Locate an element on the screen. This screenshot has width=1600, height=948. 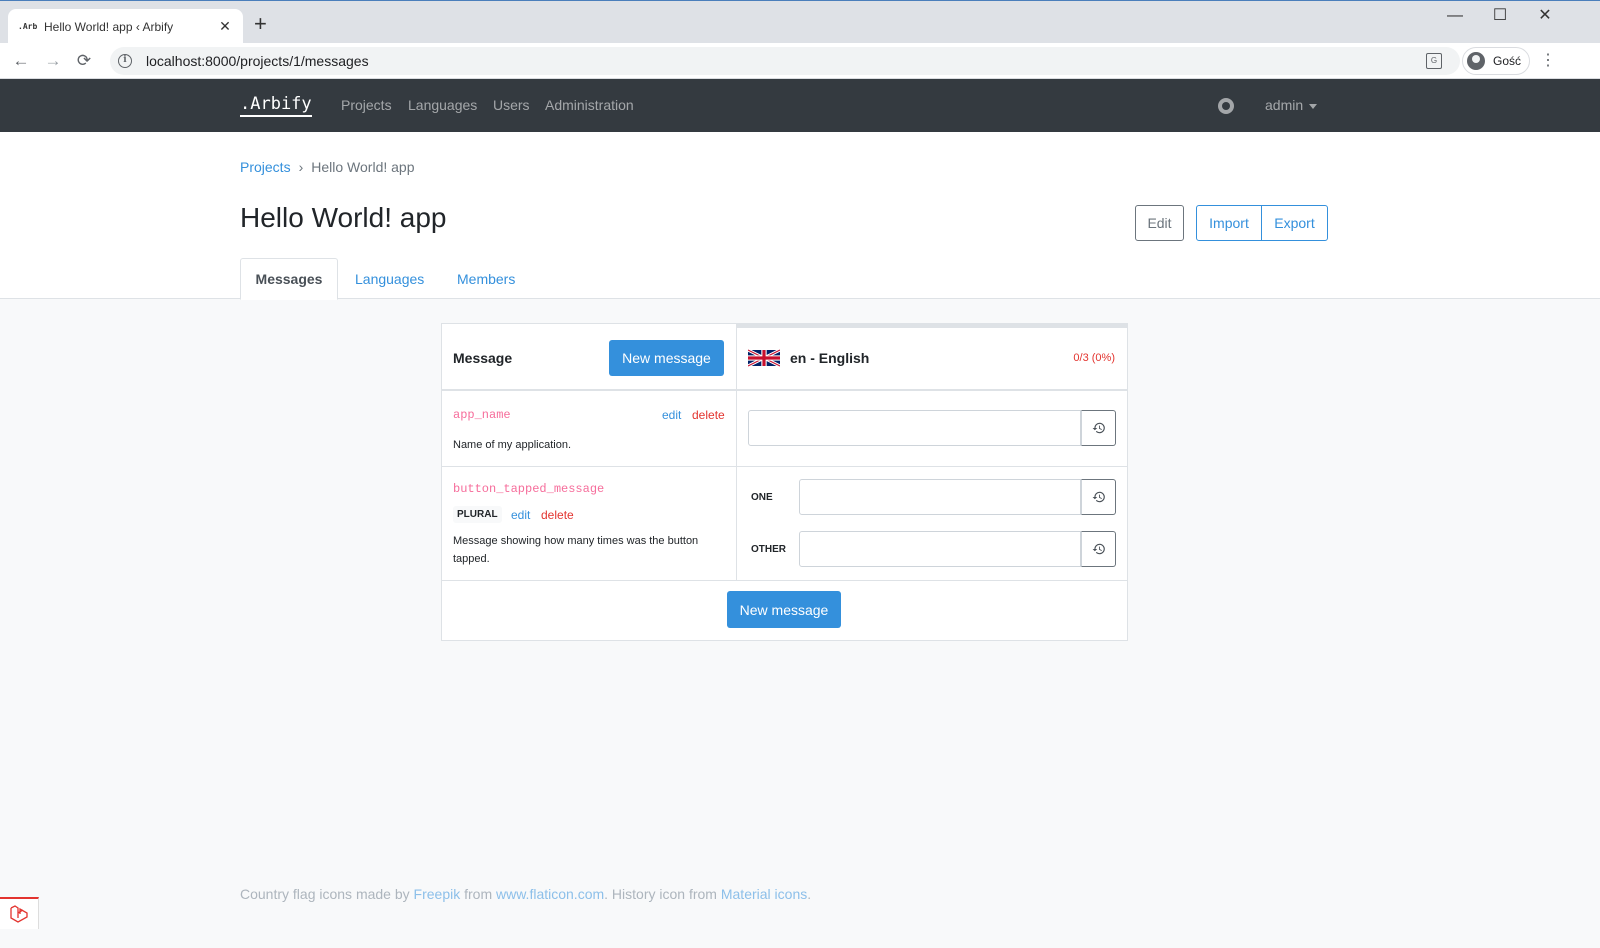
nav-users: Users is located at coordinates (511, 105).